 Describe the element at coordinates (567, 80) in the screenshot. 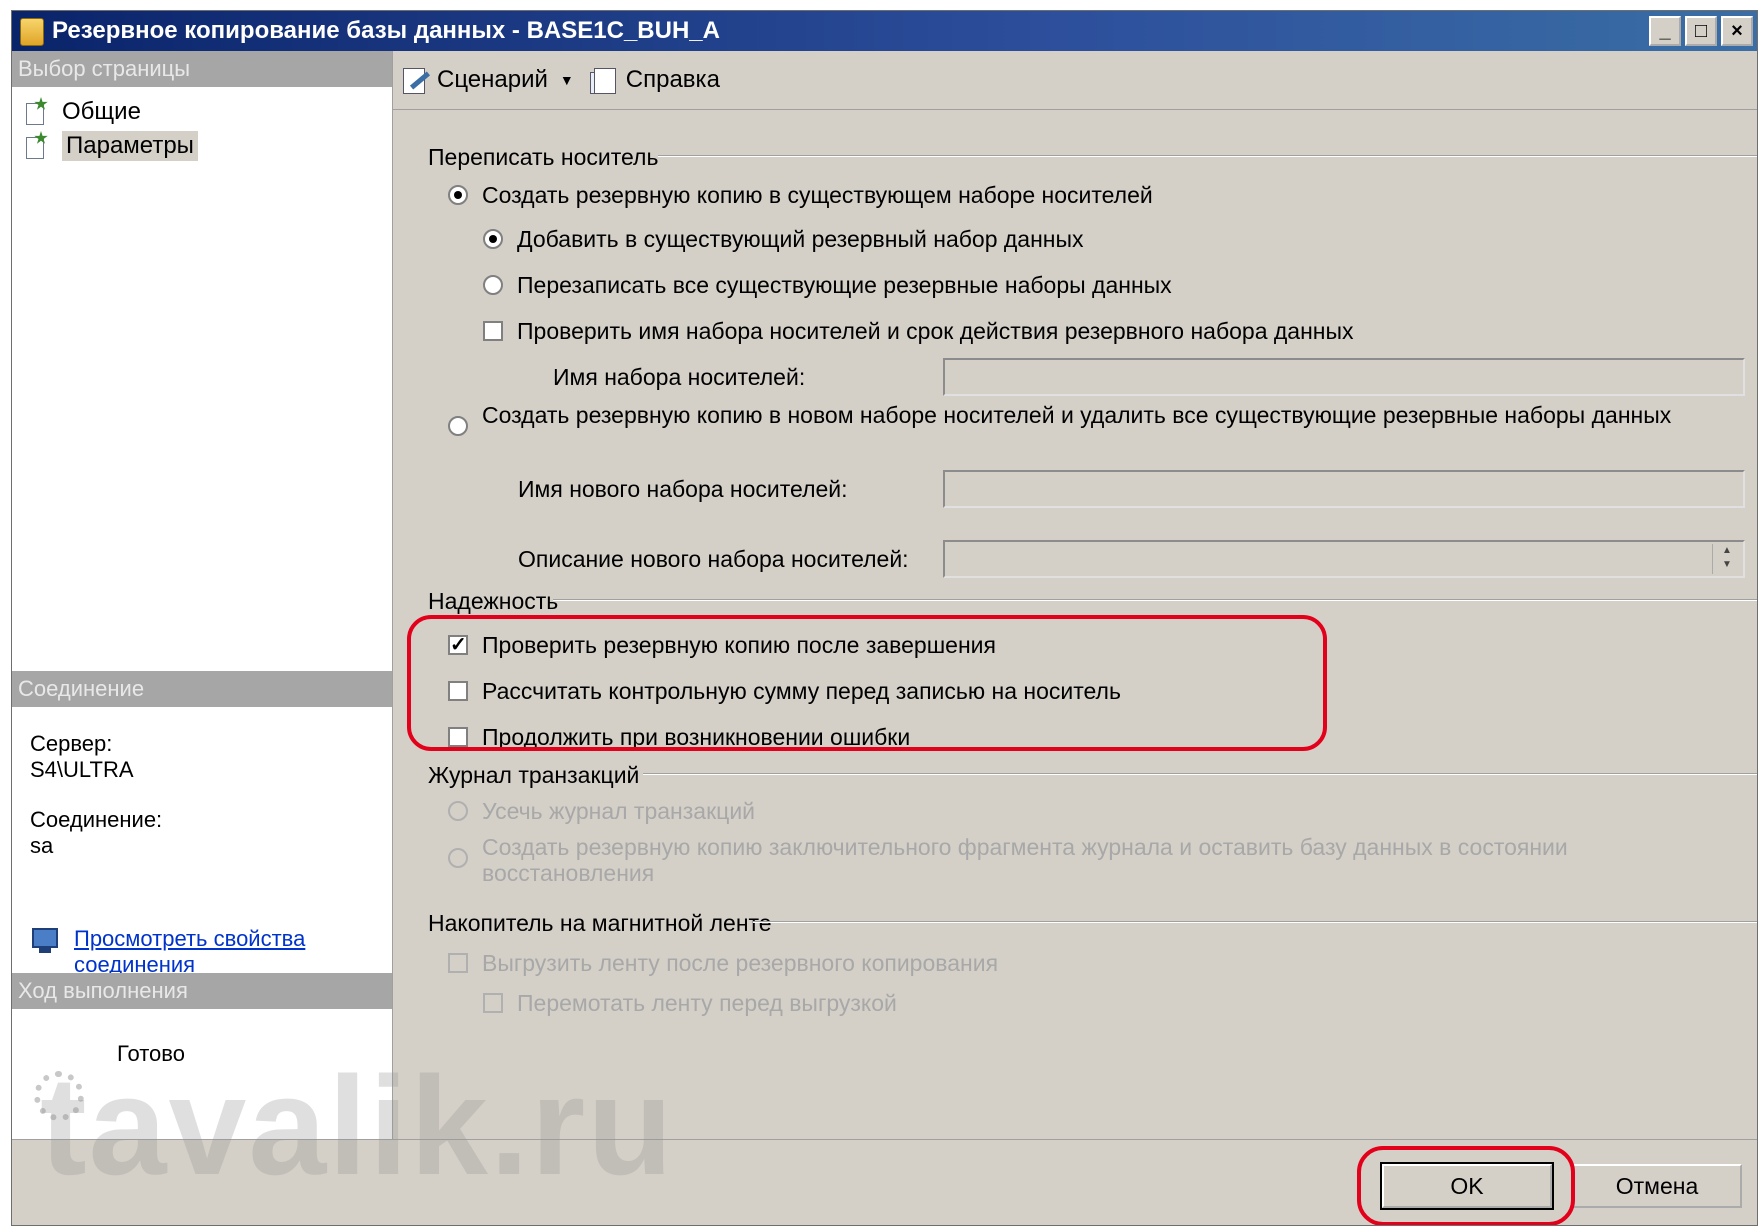

I see `chevron-down-icon: ▼` at that location.